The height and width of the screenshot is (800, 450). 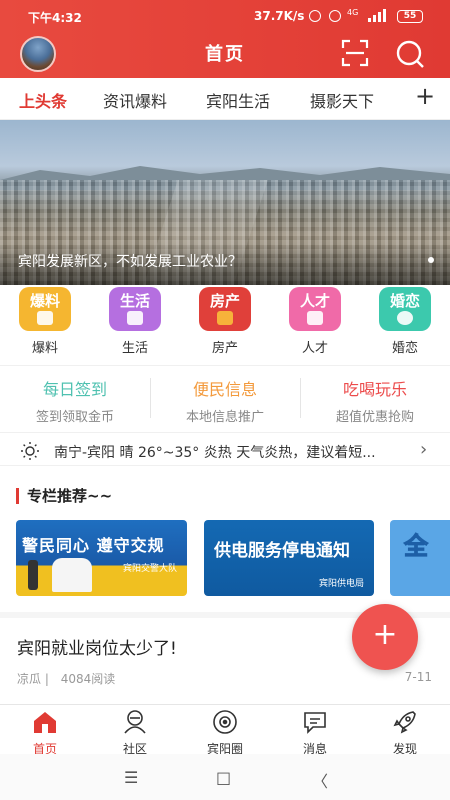 I want to click on article-date: 7-11, so click(x=418, y=677).